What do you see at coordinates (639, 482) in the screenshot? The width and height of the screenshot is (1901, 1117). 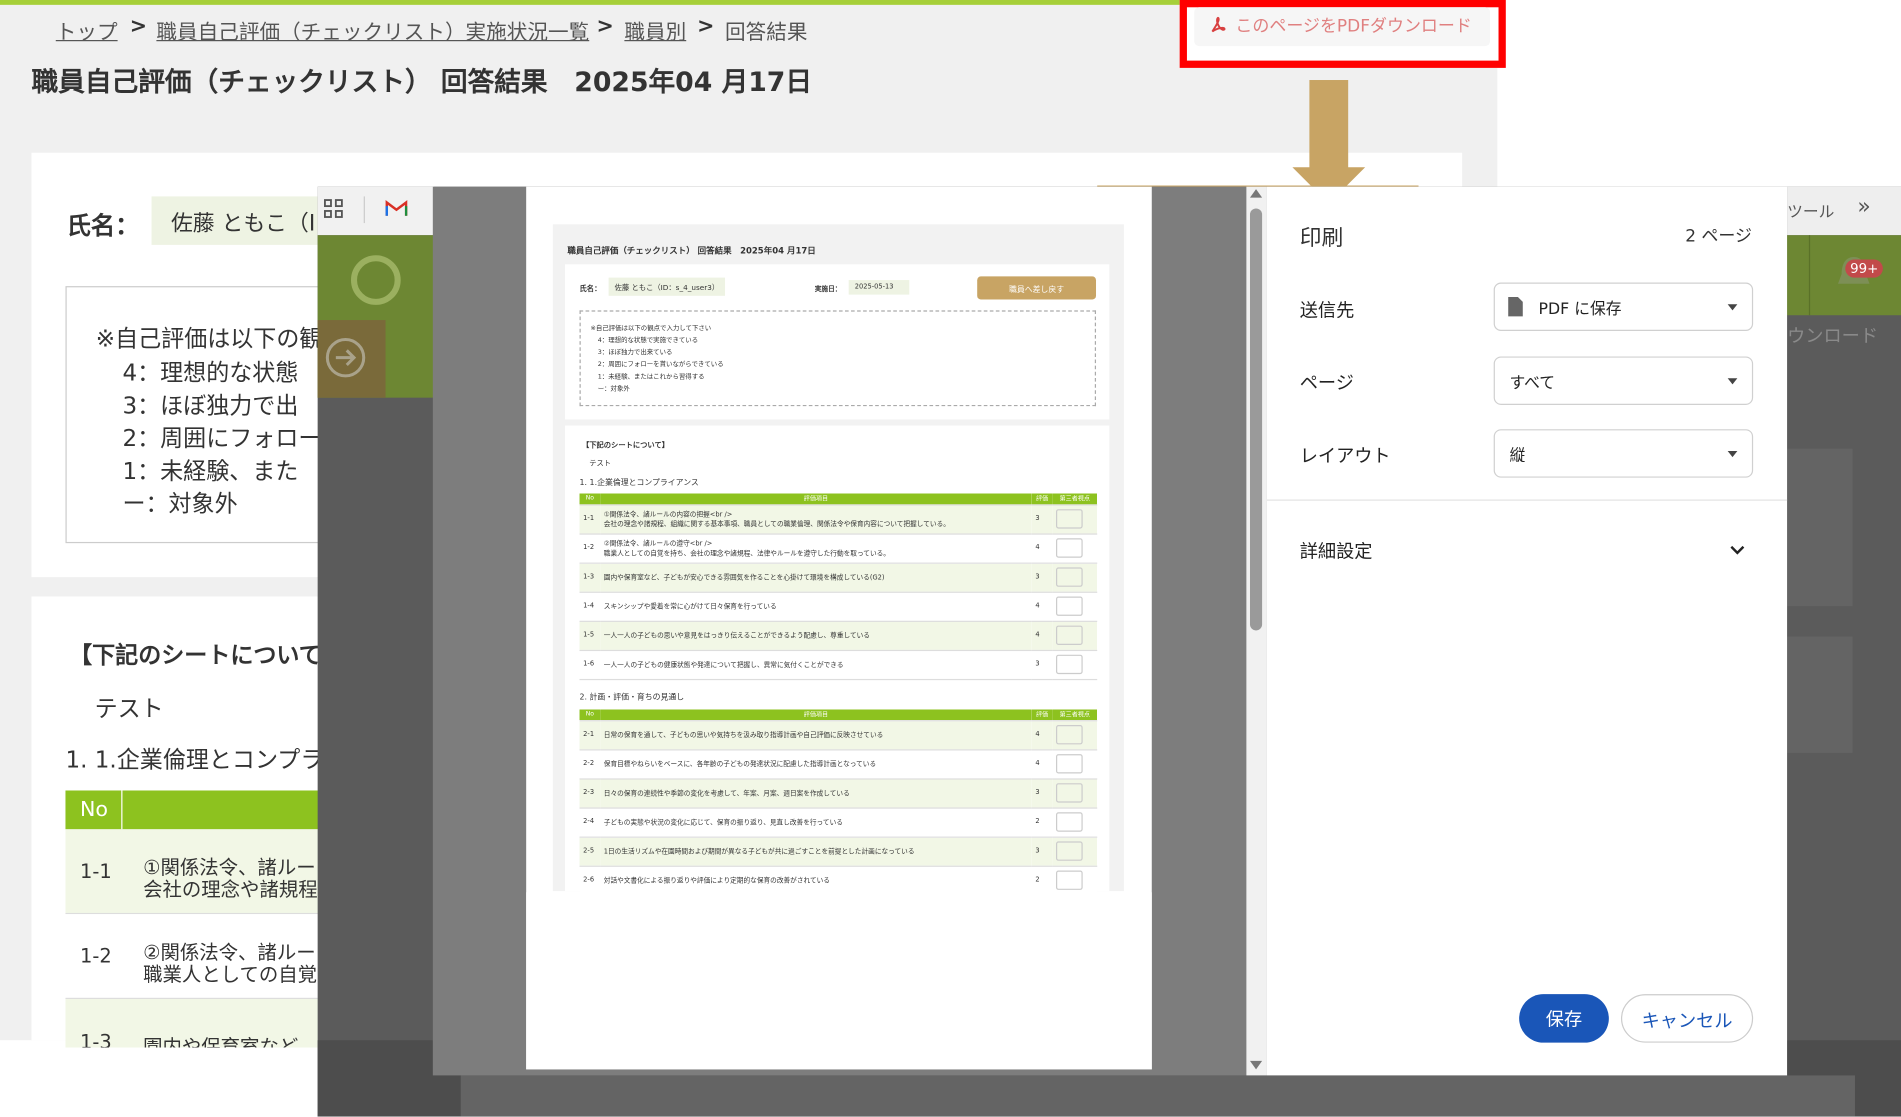 I see `preview-section-title: 1. 1.企業倫理とコンプライアンス` at bounding box center [639, 482].